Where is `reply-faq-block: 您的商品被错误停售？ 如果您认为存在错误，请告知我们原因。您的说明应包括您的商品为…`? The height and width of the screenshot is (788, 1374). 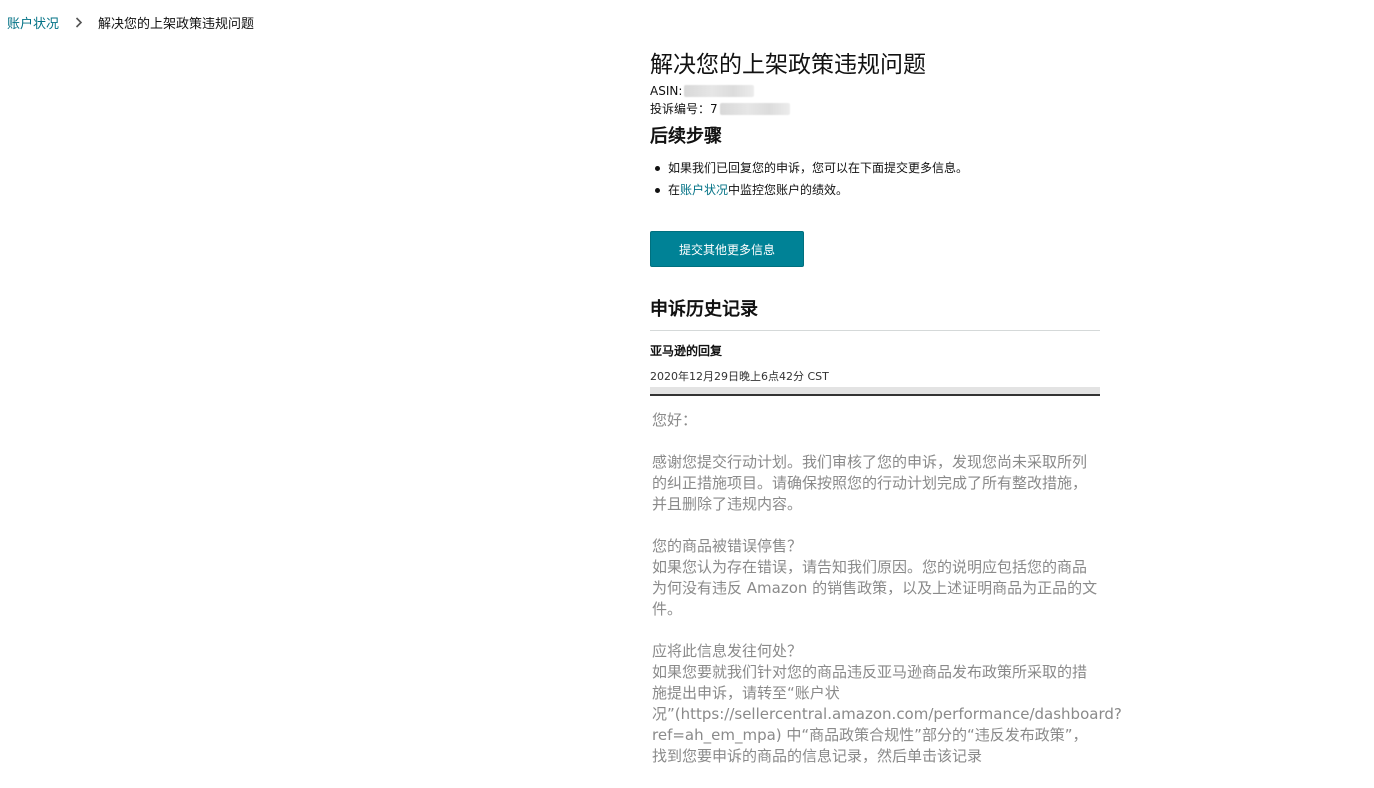 reply-faq-block: 您的商品被错误停售？ 如果您认为存在错误，请告知我们原因。您的说明应包括您的商品为… is located at coordinates (876, 578).